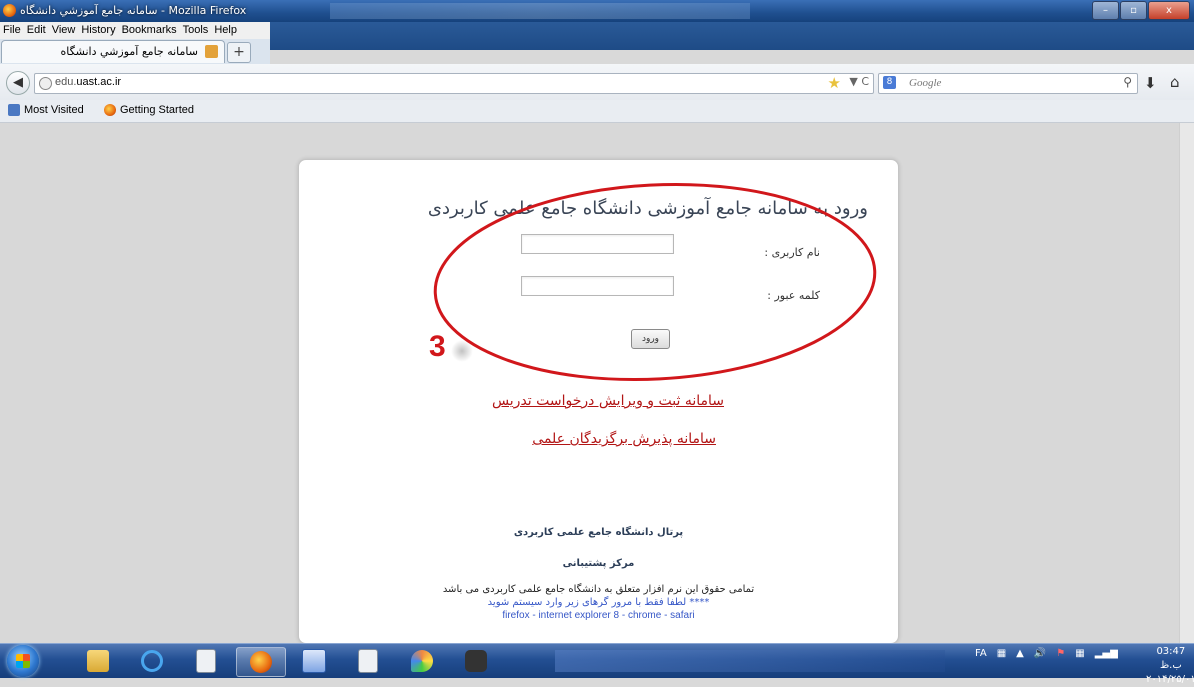 The image size is (1194, 687). What do you see at coordinates (1175, 82) in the screenshot?
I see `home-icon: ⌂` at bounding box center [1175, 82].